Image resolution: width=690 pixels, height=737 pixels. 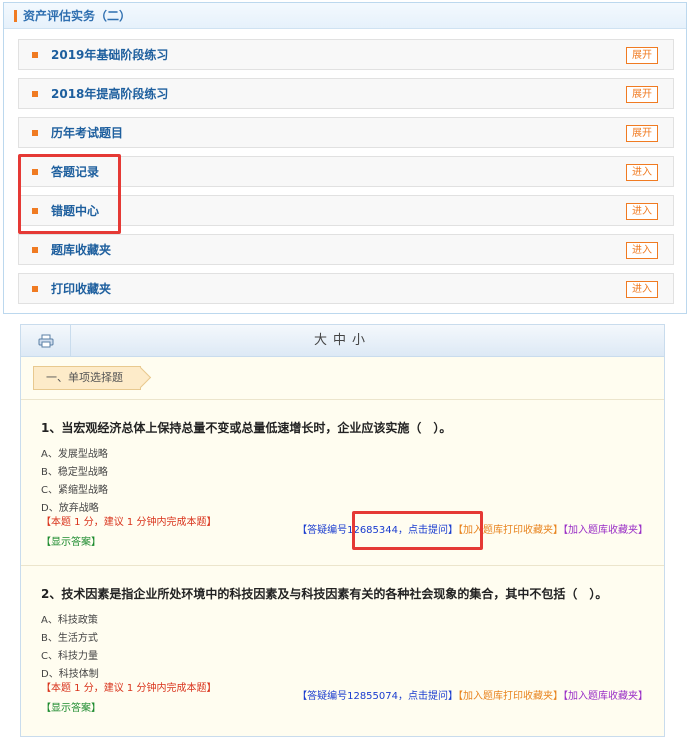 I want to click on section-tag: 一、单项选择题, so click(x=87, y=378).